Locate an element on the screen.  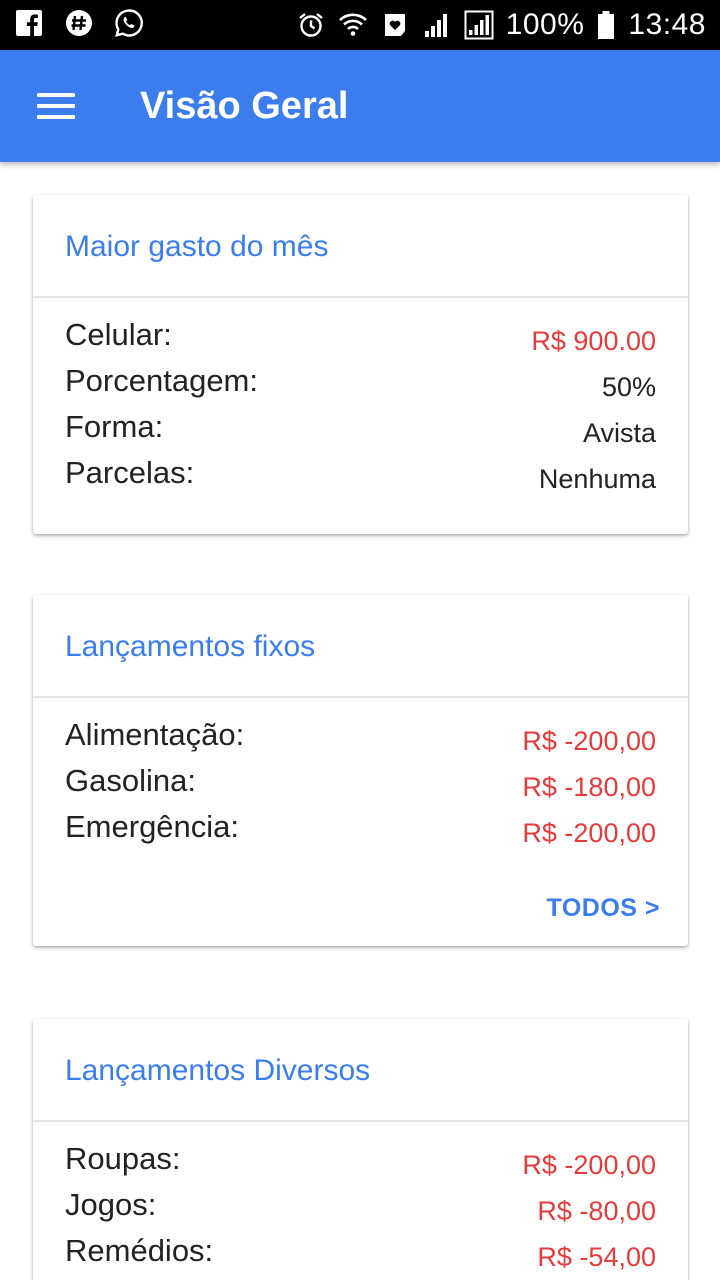
row-label: Emergência: is located at coordinates (152, 826).